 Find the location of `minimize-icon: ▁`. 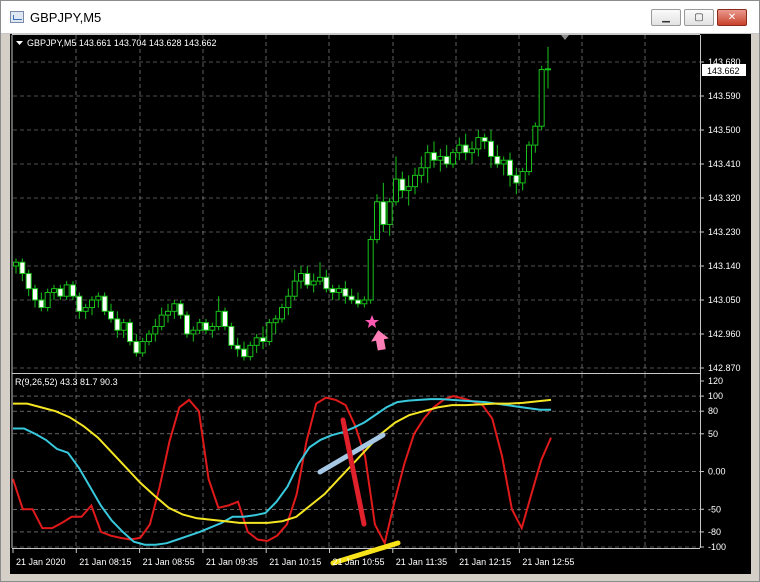

minimize-icon: ▁ is located at coordinates (666, 17).